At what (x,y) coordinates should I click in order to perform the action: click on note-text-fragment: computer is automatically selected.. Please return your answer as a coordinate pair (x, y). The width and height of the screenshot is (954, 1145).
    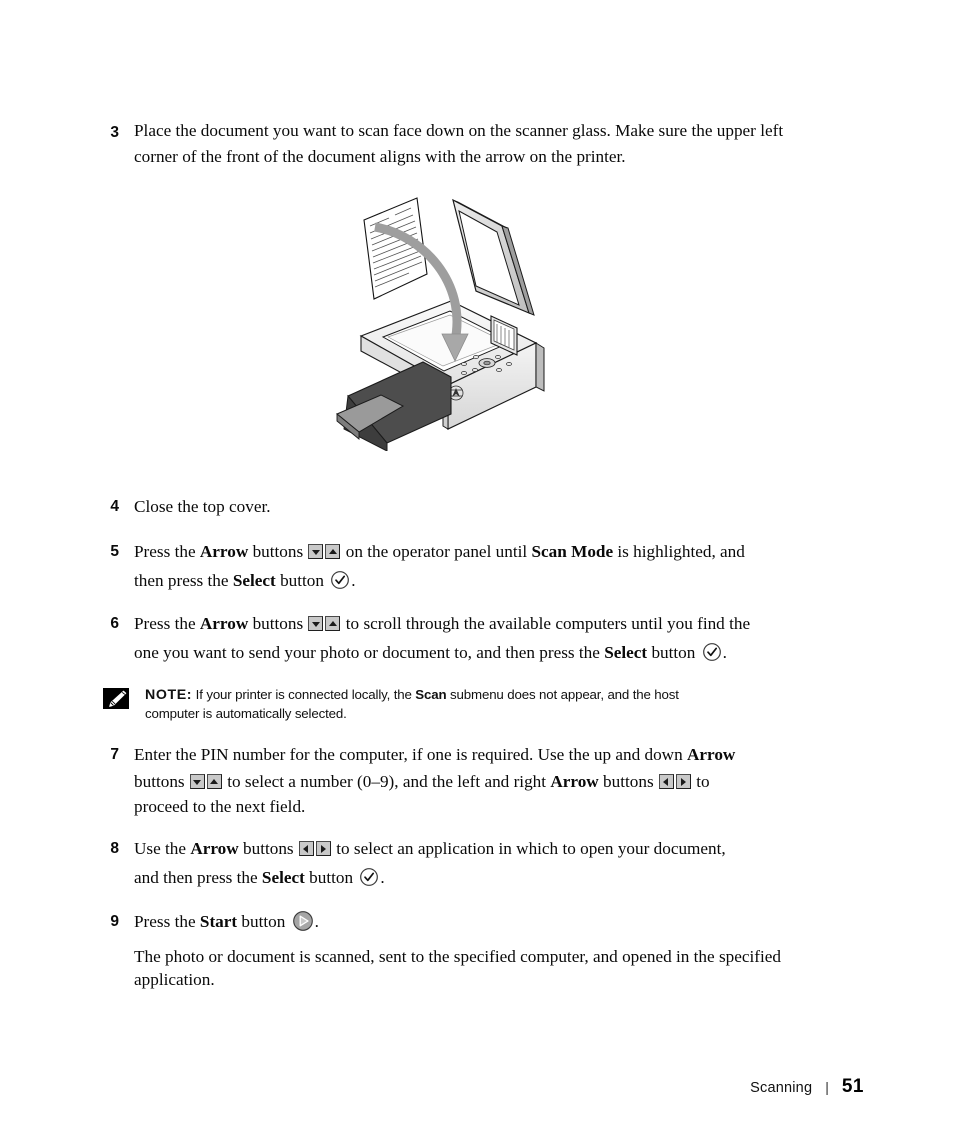
    Looking at the image, I should click on (246, 713).